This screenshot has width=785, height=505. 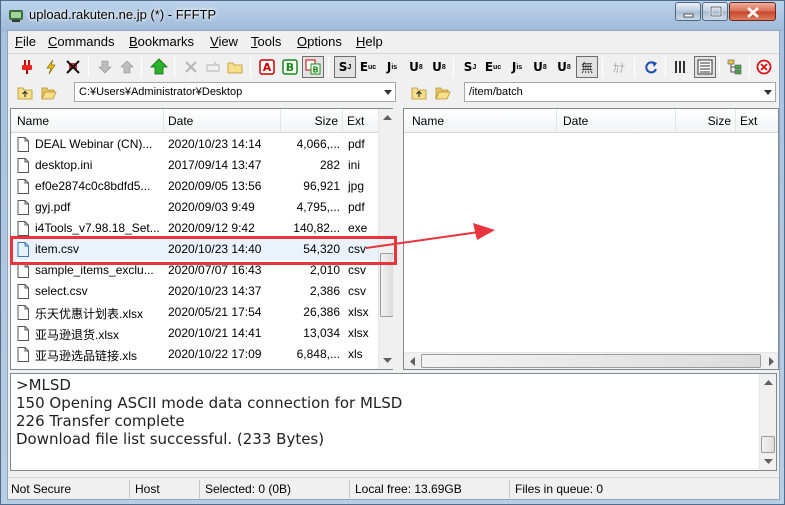 I want to click on host-sjis-button: SJ, so click(x=345, y=67).